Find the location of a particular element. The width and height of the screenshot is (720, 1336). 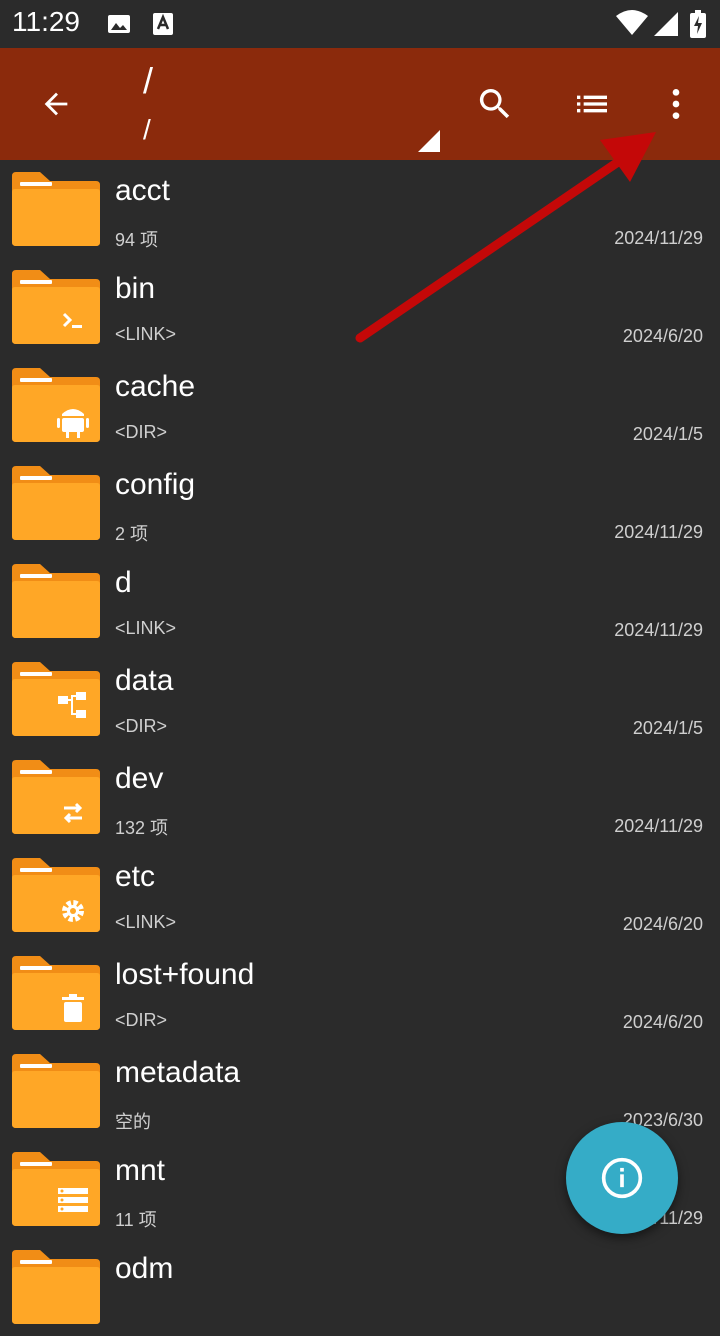

status-time: 11:29 is located at coordinates (46, 21).